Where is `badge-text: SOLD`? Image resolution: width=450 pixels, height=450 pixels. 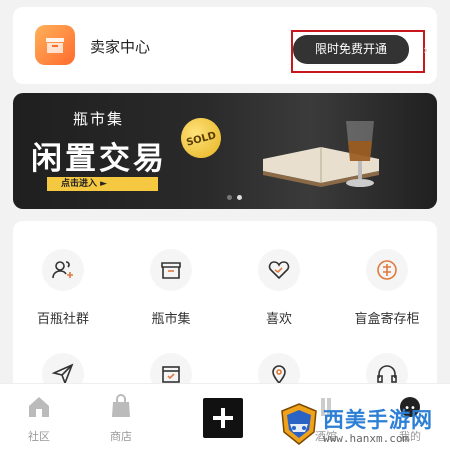
badge-text: SOLD is located at coordinates (201, 139).